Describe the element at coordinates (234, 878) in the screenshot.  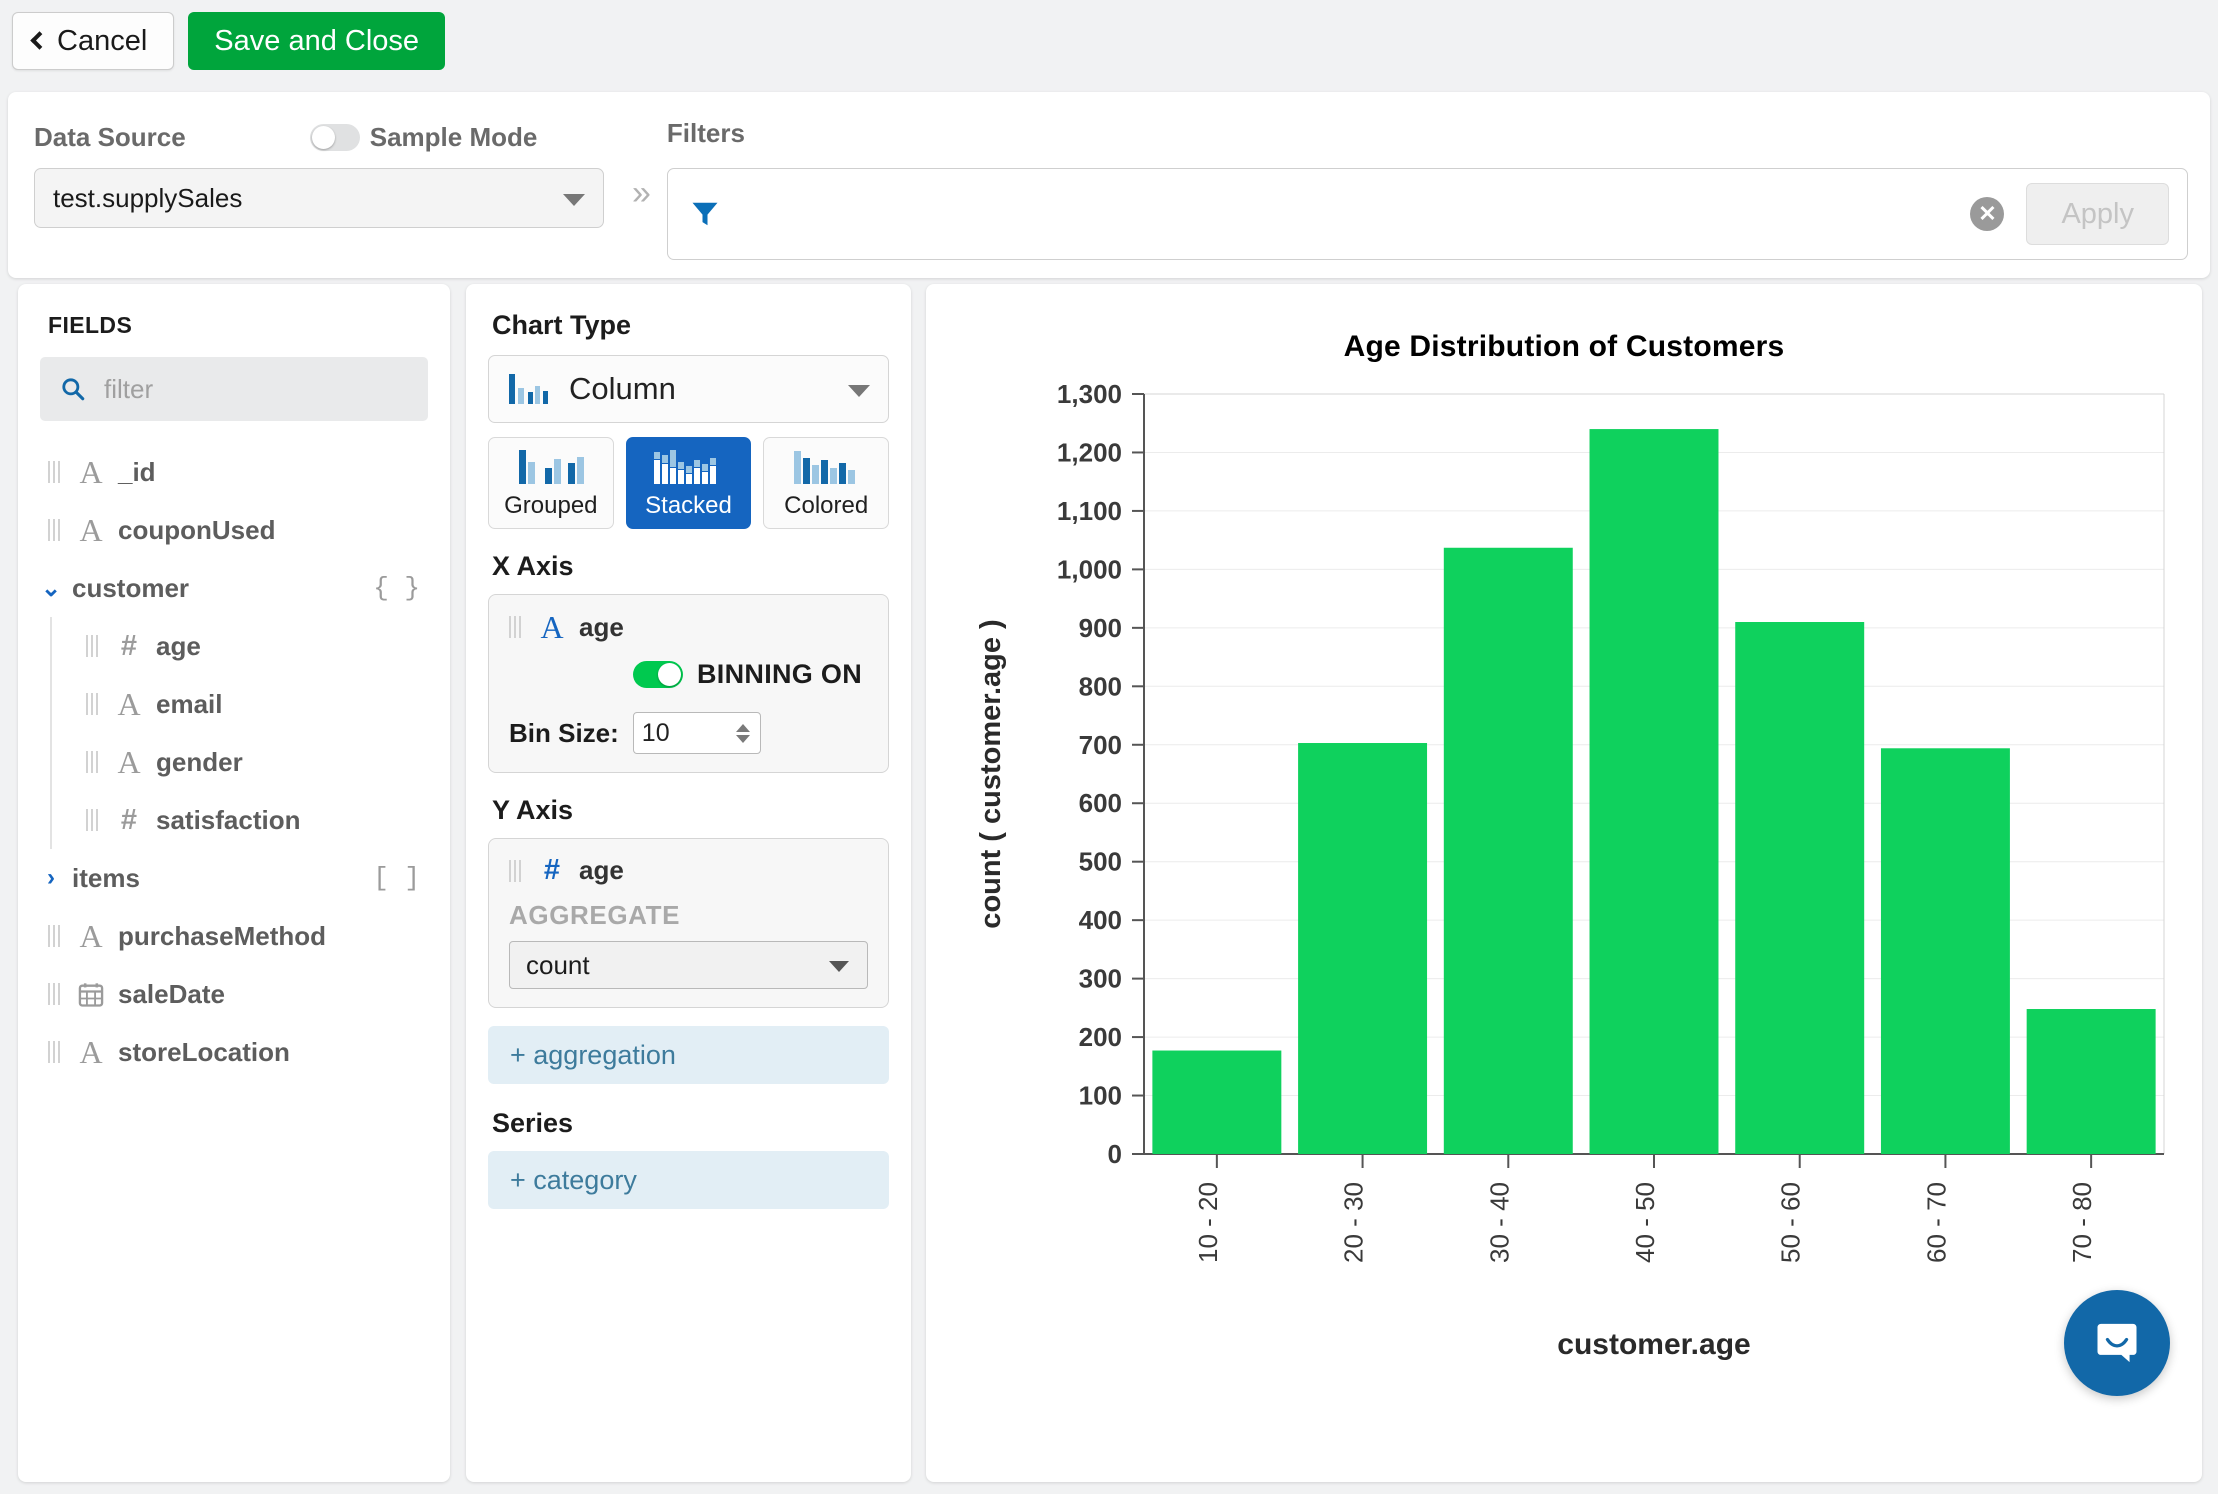
I see `field-group-items: › items [ ]` at that location.